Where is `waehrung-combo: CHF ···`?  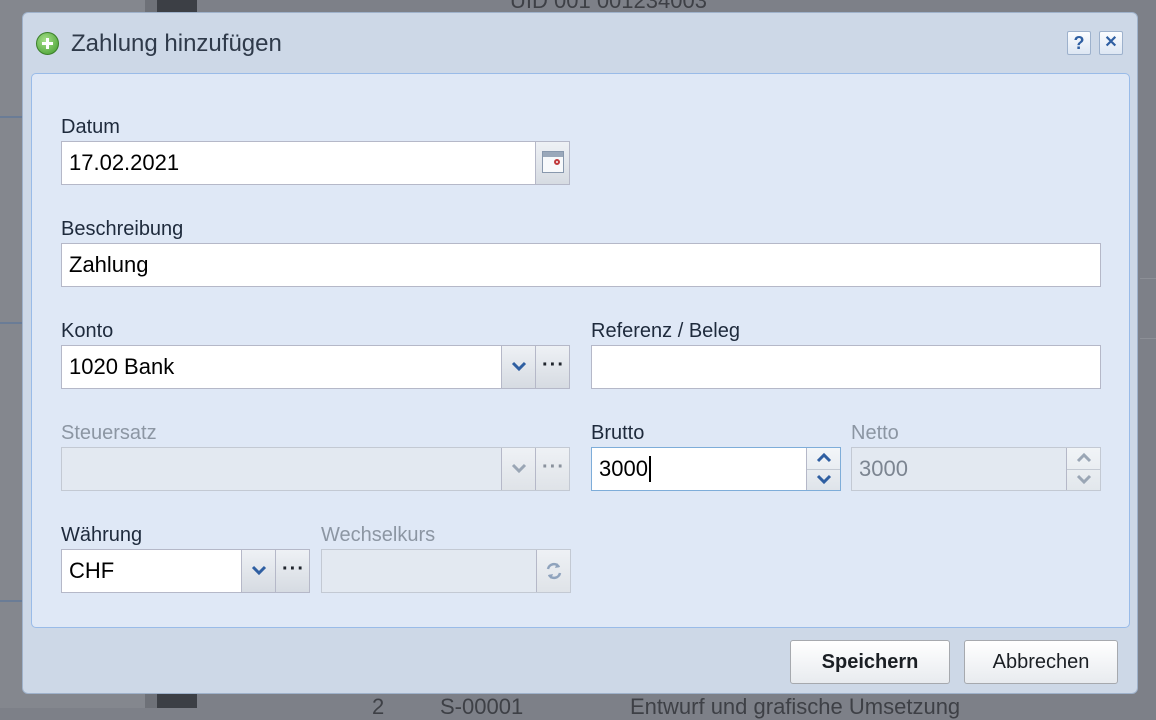
waehrung-combo: CHF ··· is located at coordinates (185, 571).